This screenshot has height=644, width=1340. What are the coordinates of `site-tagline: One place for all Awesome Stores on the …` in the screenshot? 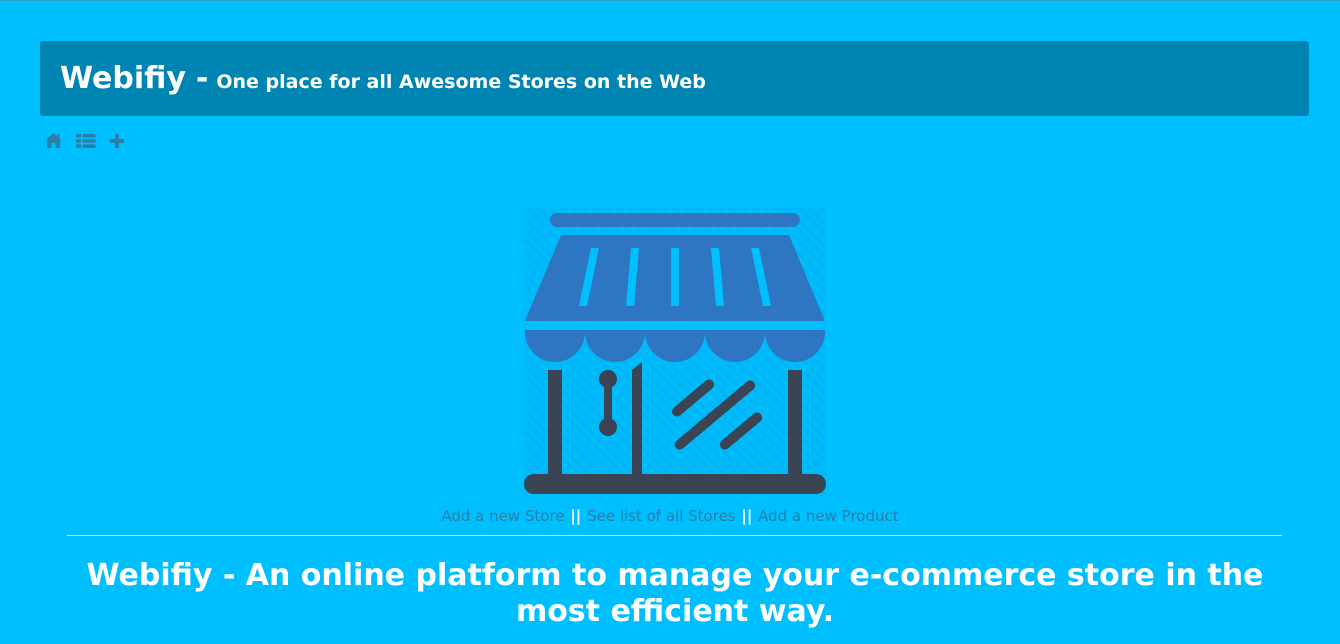 It's located at (461, 81).